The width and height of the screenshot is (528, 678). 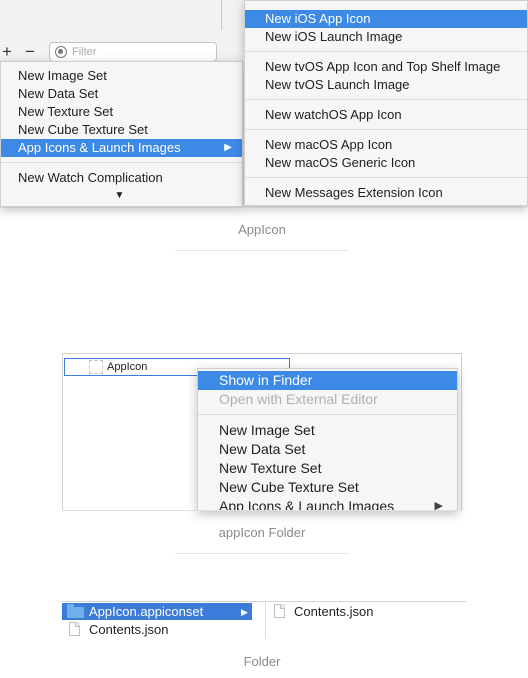 I want to click on caption-appicon: AppIcon, so click(x=262, y=229).